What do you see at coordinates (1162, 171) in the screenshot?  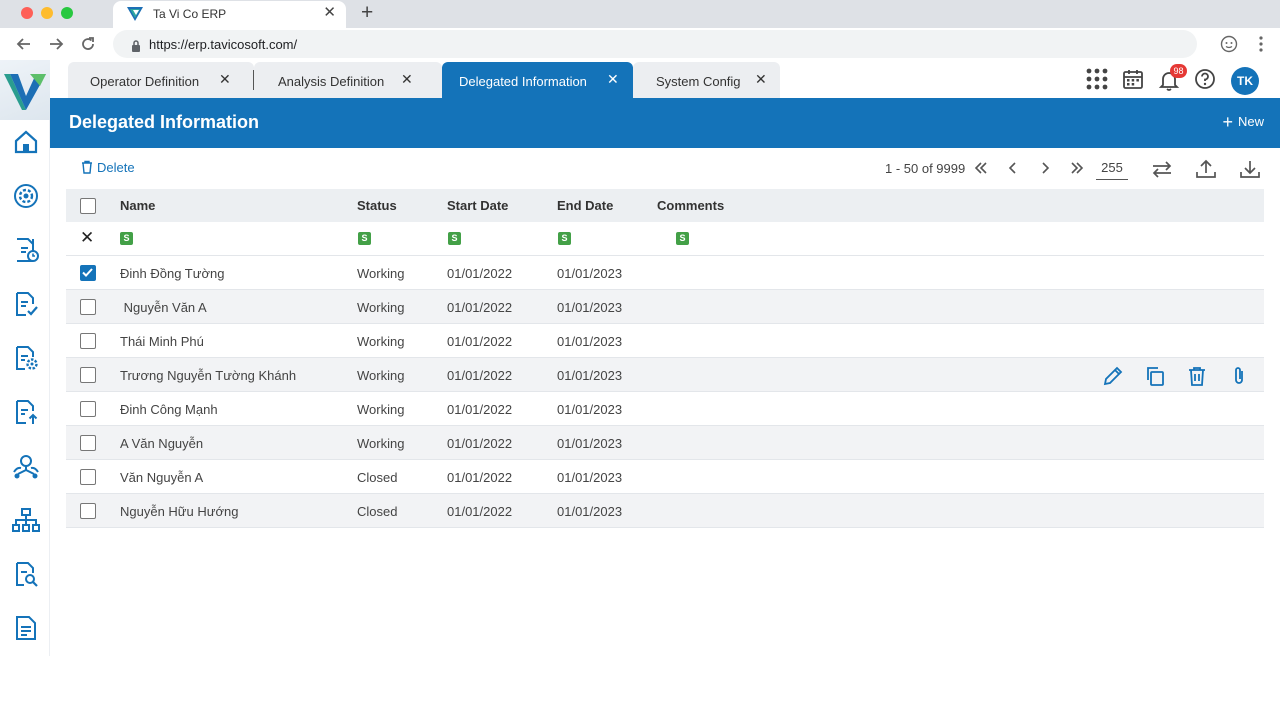 I see `swap-icon` at bounding box center [1162, 171].